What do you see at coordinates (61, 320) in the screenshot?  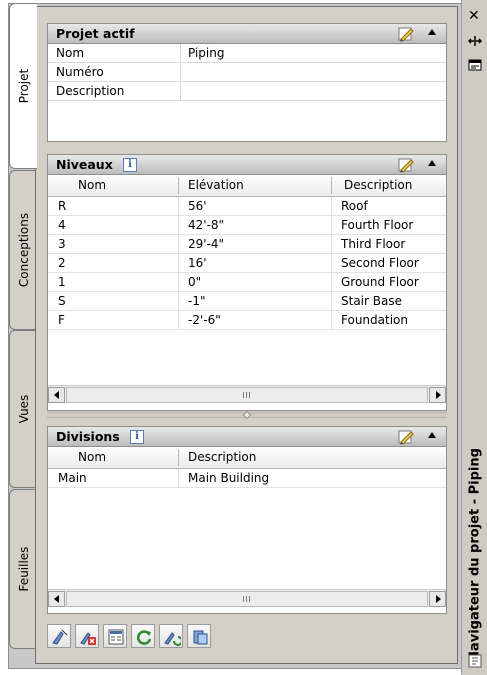 I see `level-name: F` at bounding box center [61, 320].